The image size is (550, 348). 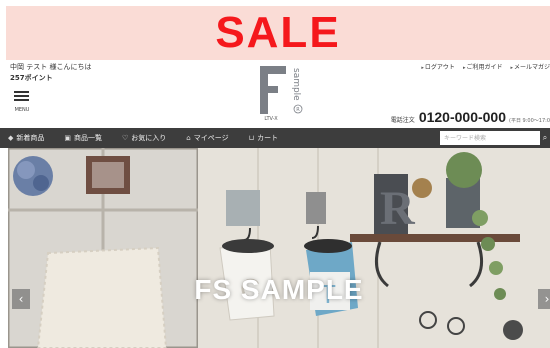 What do you see at coordinates (31, 78) in the screenshot?
I see `points-balance: 257ポイント` at bounding box center [31, 78].